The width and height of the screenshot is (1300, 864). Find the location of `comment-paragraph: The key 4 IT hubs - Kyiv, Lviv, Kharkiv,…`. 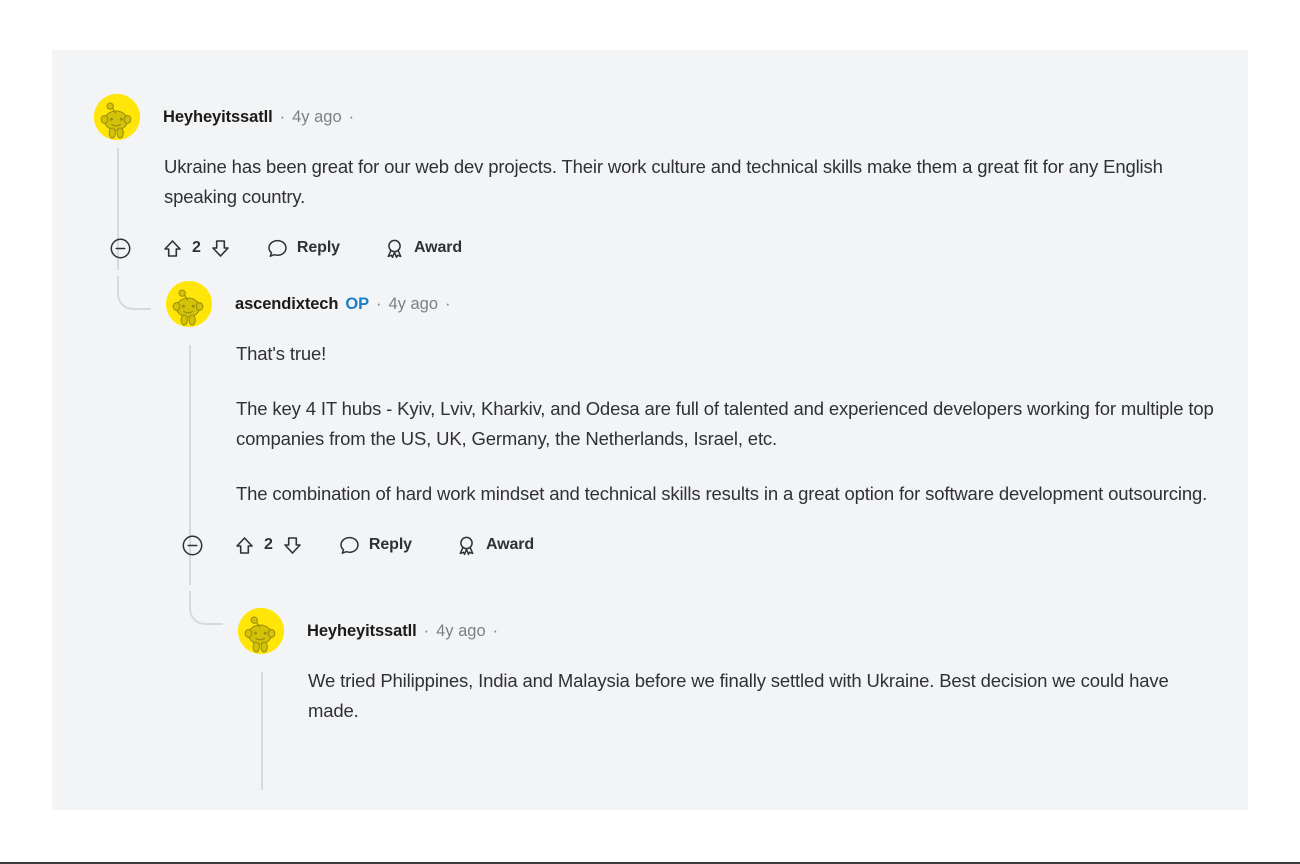

comment-paragraph: The key 4 IT hubs - Kyiv, Lviv, Kharkiv,… is located at coordinates (725, 423).